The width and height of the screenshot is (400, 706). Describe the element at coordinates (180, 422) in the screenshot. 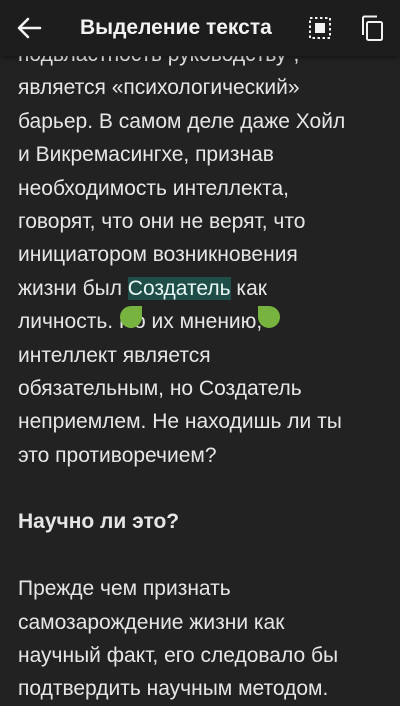

I see `text-line: неприемлем. Не находишь ли ты` at that location.